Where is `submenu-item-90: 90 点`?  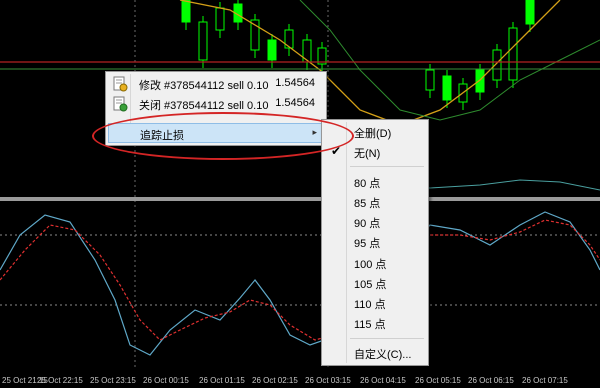
submenu-item-90: 90 点 is located at coordinates (375, 222).